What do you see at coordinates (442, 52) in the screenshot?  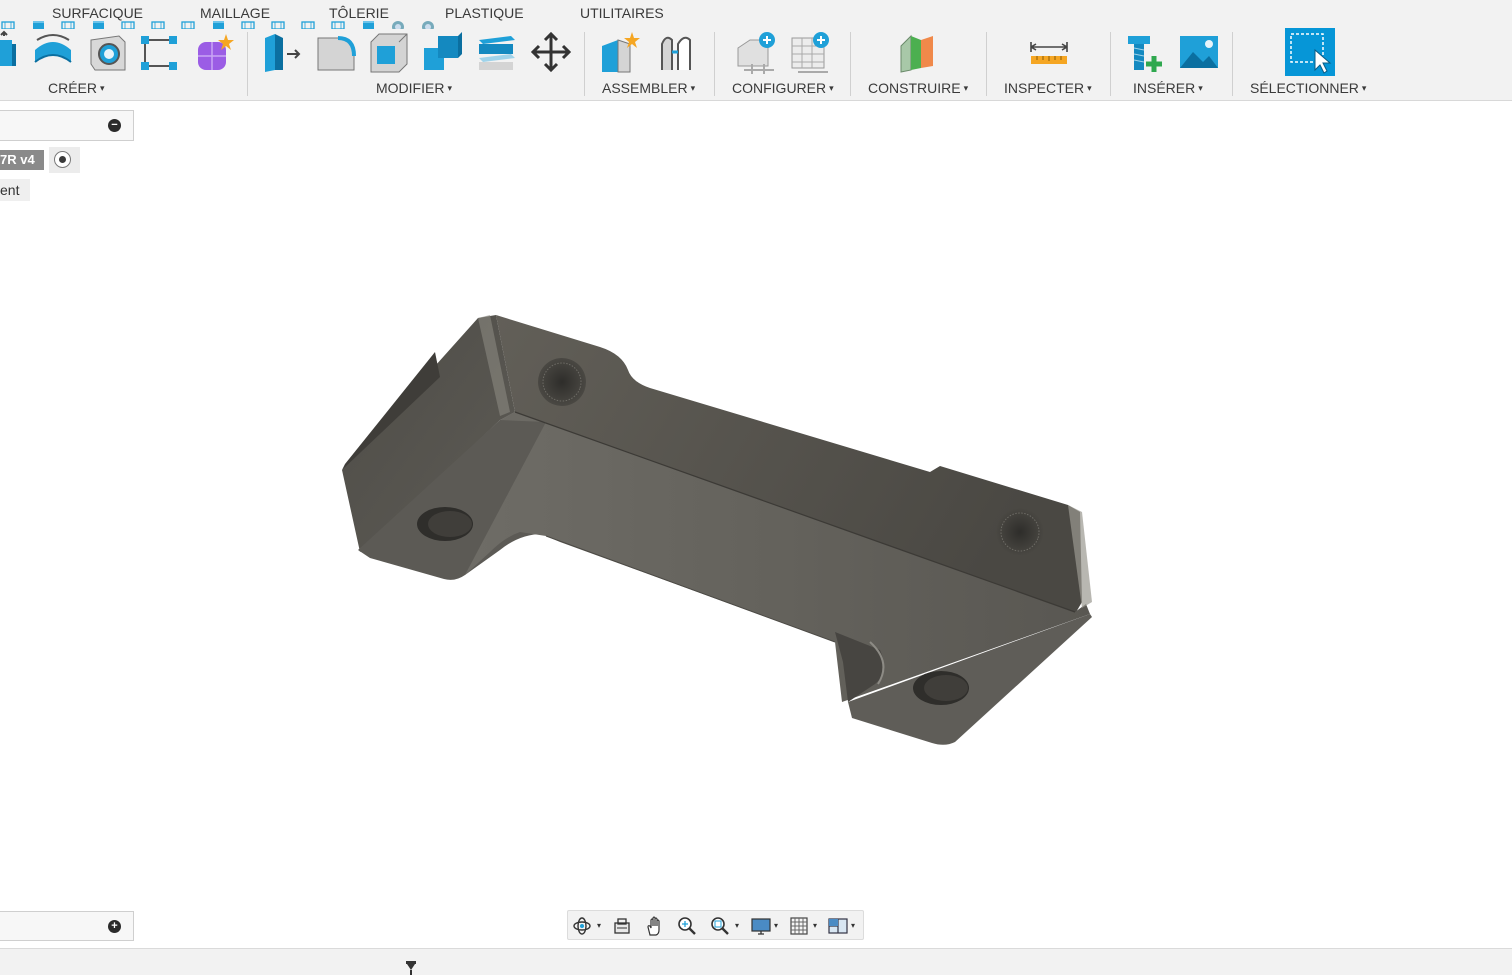 I see `combine-icon` at bounding box center [442, 52].